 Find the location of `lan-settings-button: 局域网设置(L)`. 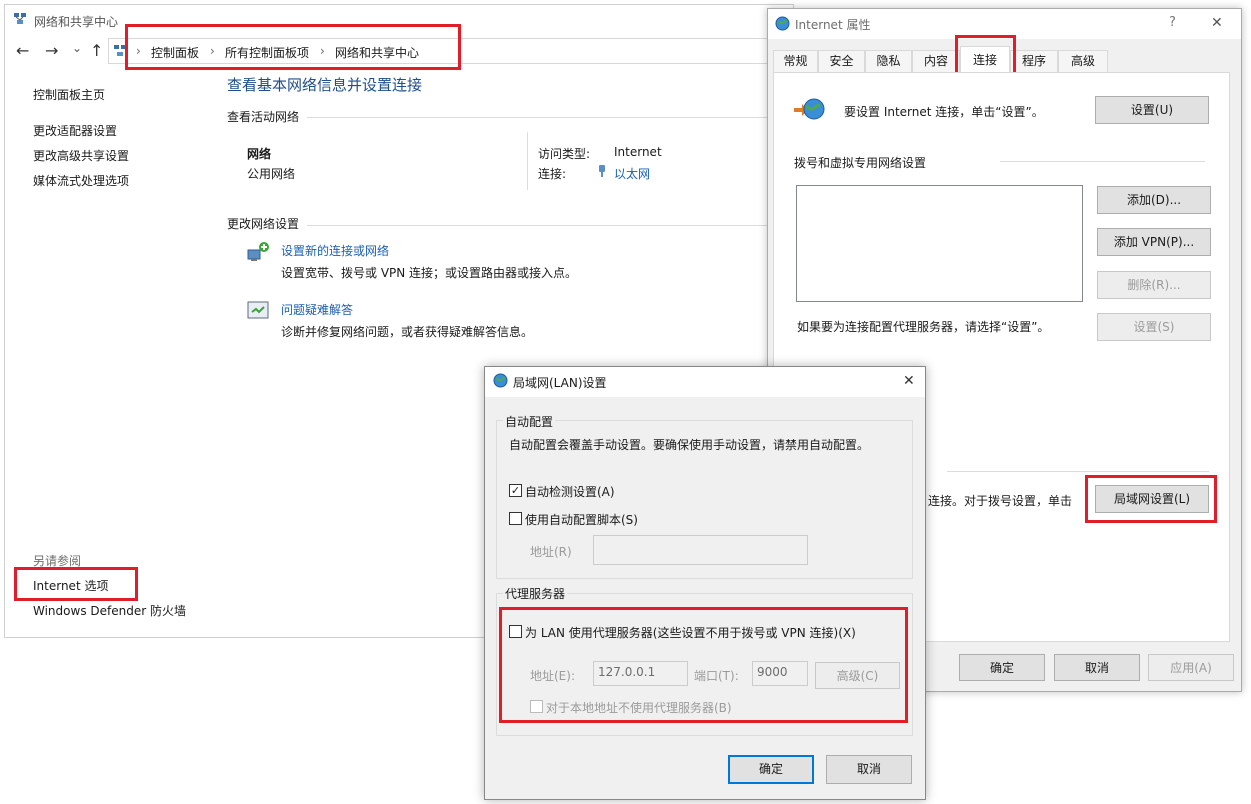

lan-settings-button: 局域网设置(L) is located at coordinates (1152, 499).